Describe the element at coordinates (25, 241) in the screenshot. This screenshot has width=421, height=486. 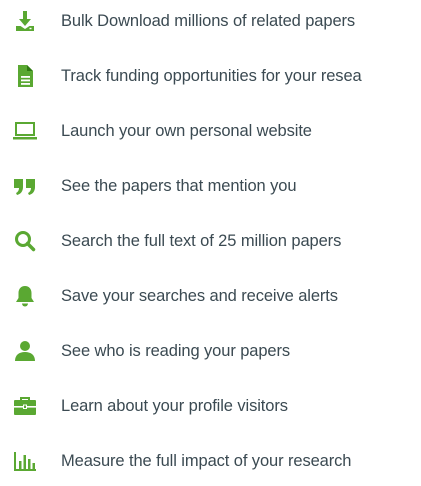
I see `search-icon` at that location.